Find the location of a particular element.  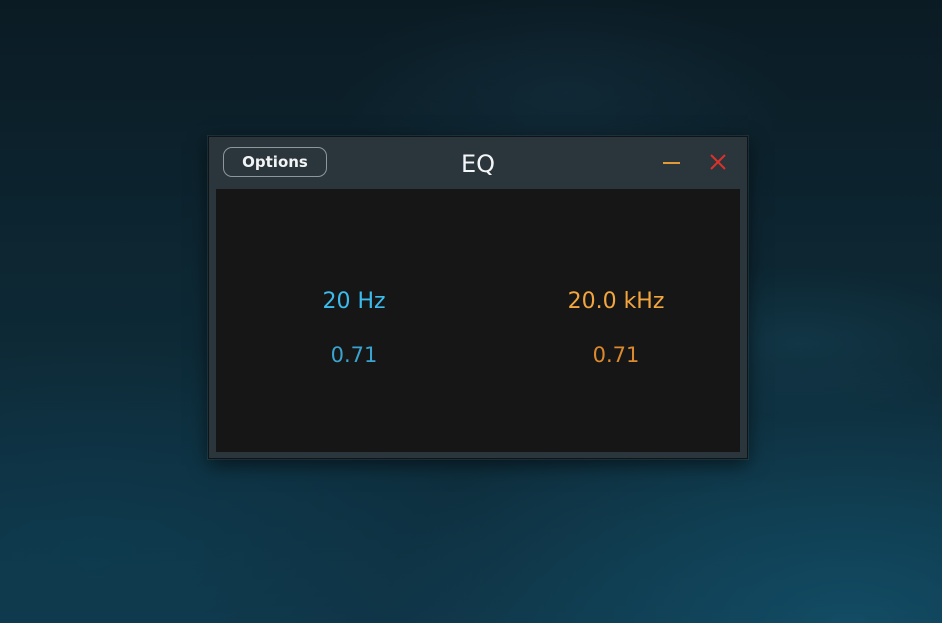

minimize-icon is located at coordinates (671, 163).